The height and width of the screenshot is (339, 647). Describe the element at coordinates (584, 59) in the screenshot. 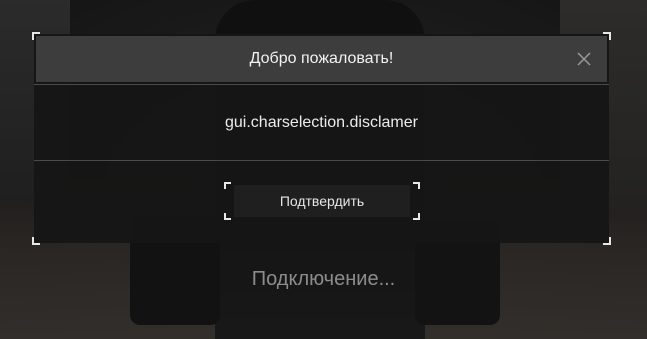

I see `close-icon` at that location.